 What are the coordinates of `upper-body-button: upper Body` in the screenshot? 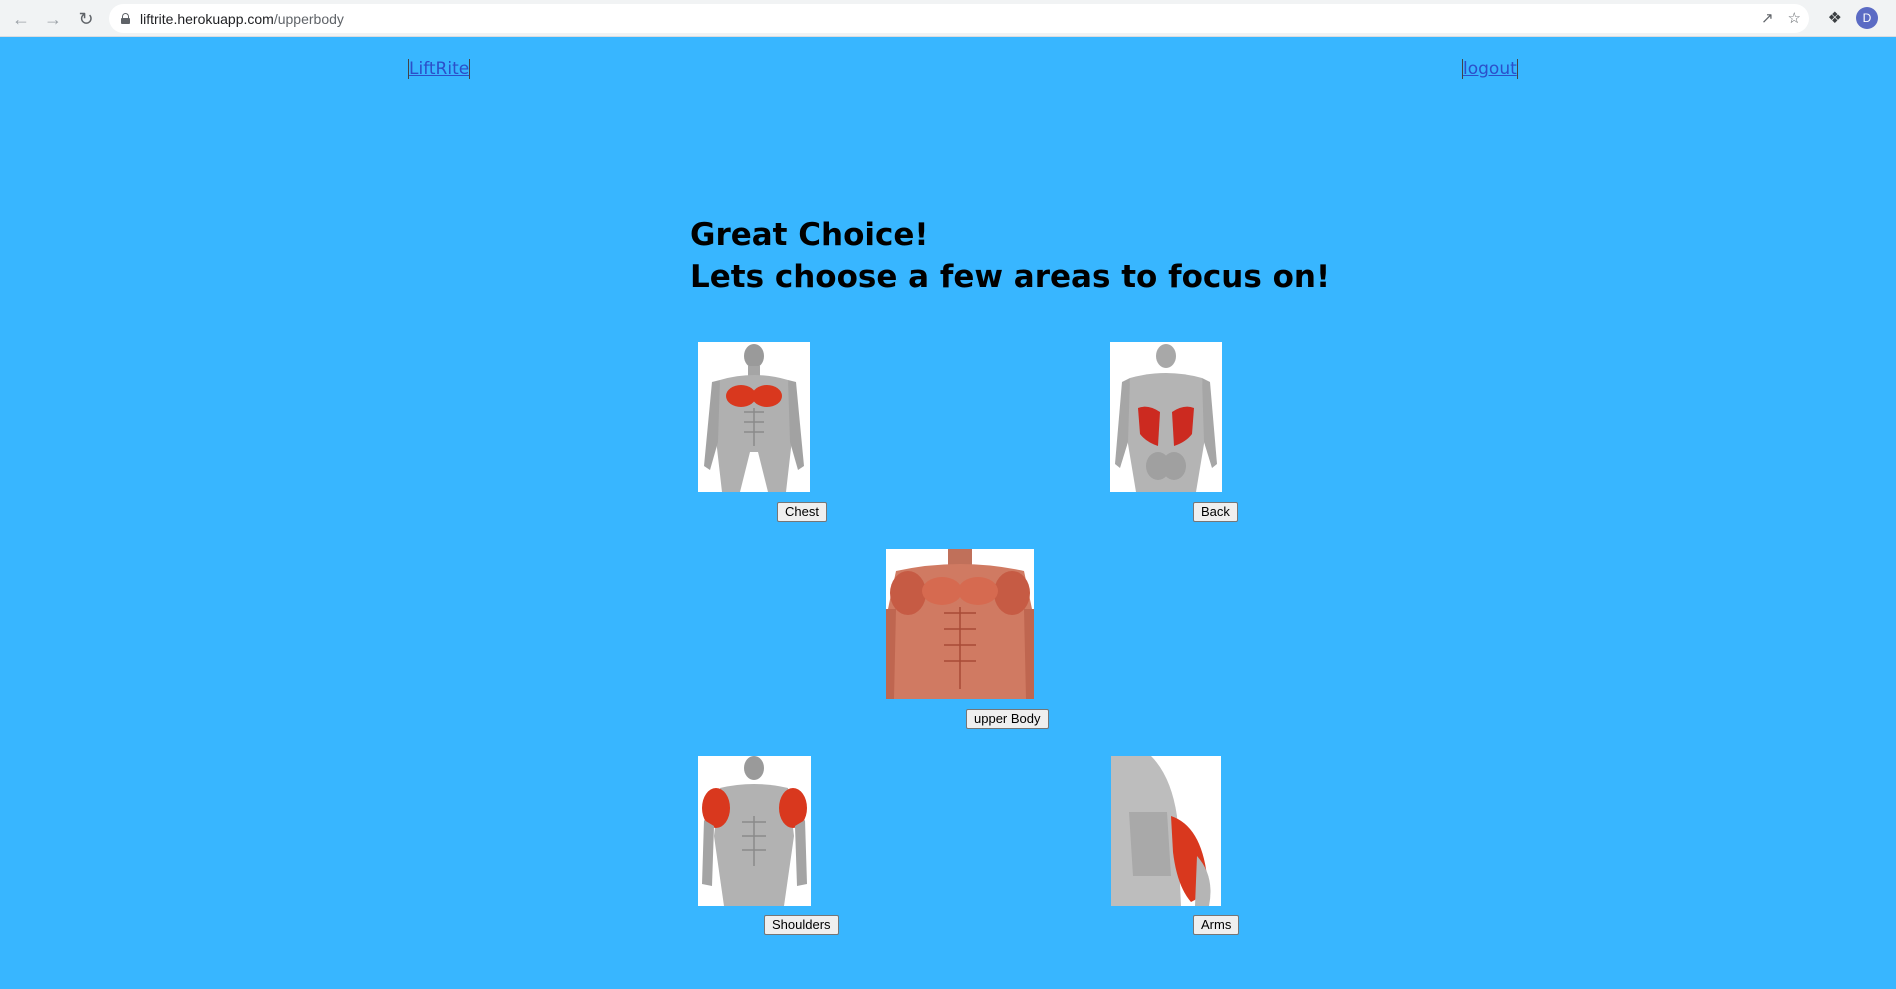 It's located at (1007, 719).